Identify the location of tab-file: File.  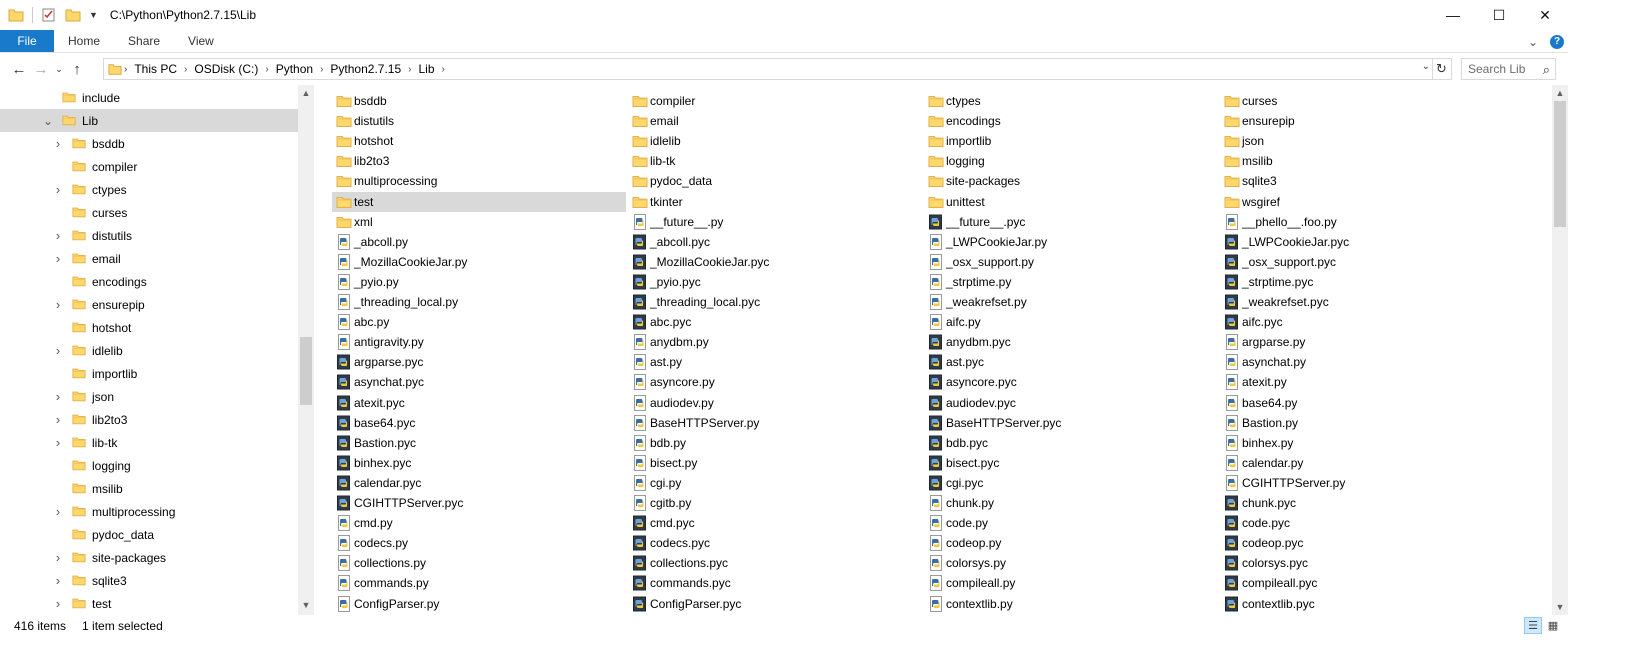
(27, 41).